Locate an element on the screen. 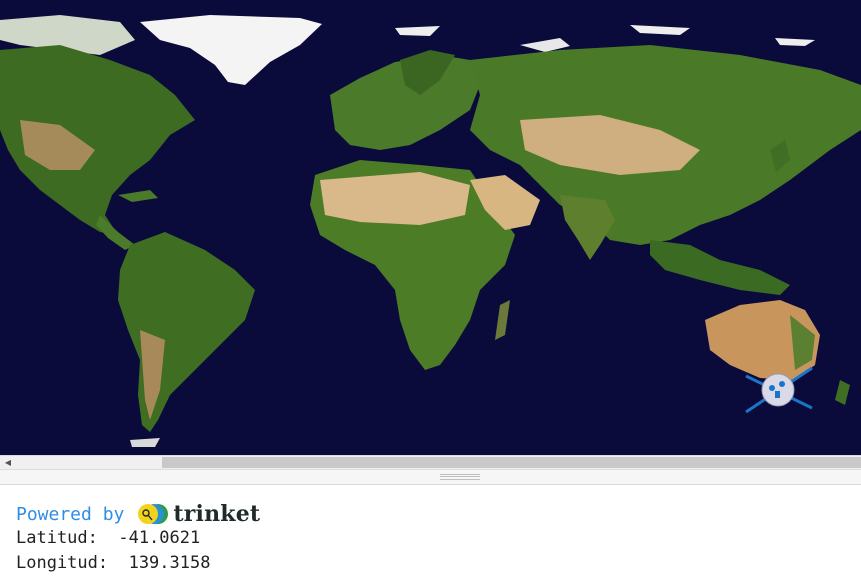 The width and height of the screenshot is (861, 585). trinket-logo-icon is located at coordinates (153, 514).